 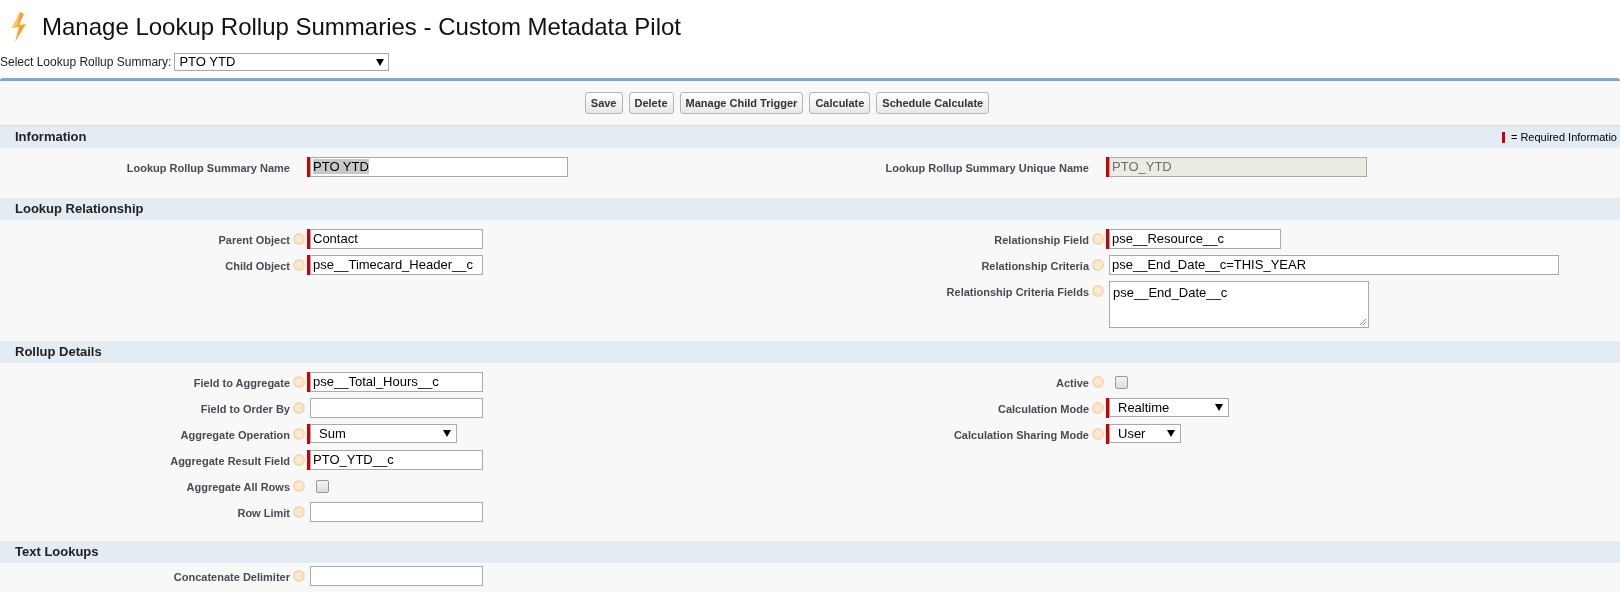 What do you see at coordinates (254, 240) in the screenshot?
I see `field-label: Parent Object` at bounding box center [254, 240].